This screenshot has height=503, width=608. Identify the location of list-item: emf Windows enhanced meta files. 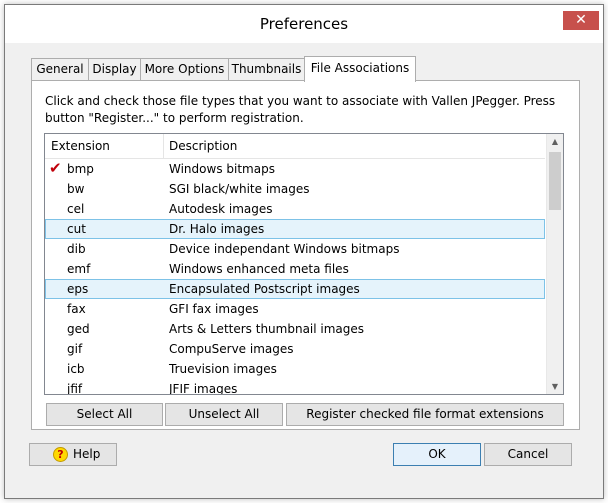
(295, 269).